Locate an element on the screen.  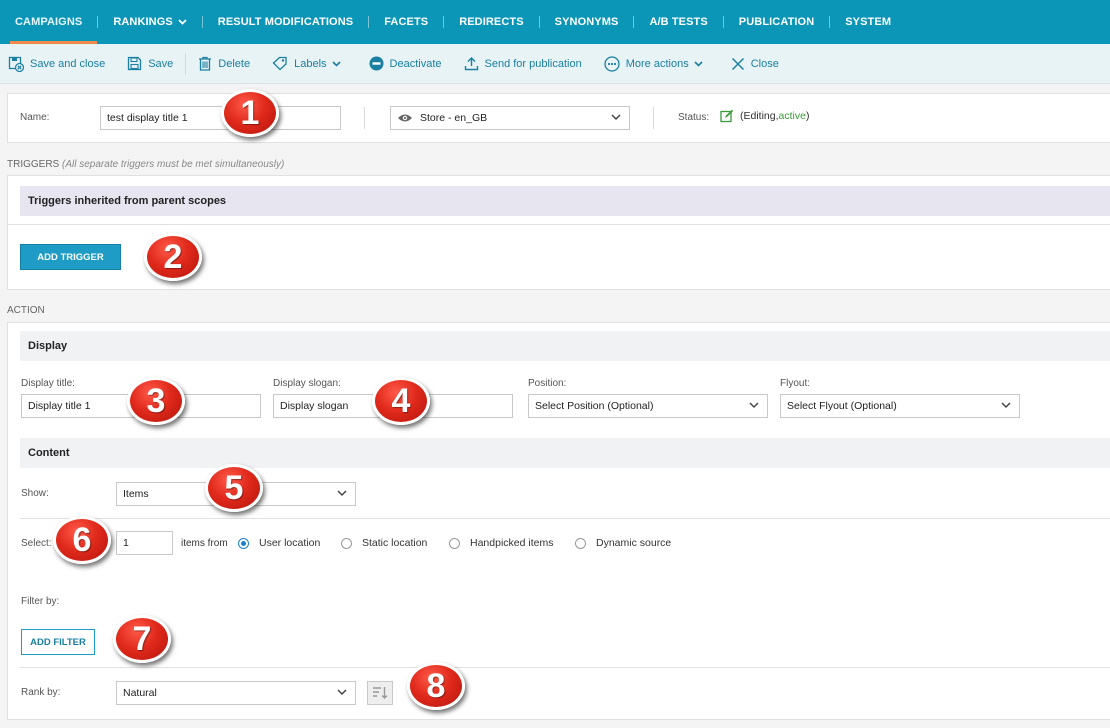
save-close-icon is located at coordinates (16, 64).